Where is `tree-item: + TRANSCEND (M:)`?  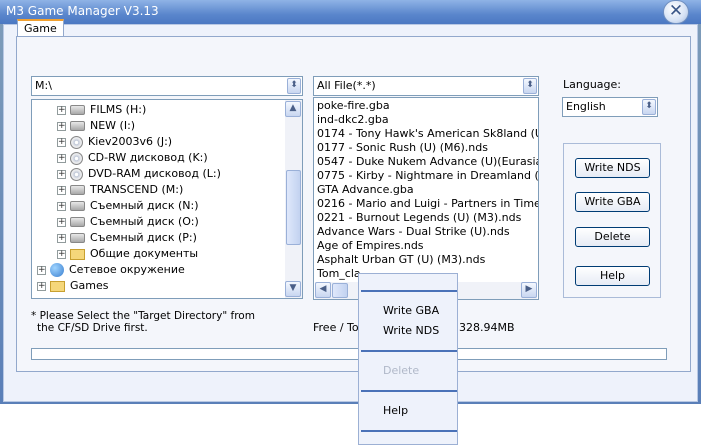
tree-item: + TRANSCEND (M:) is located at coordinates (120, 190).